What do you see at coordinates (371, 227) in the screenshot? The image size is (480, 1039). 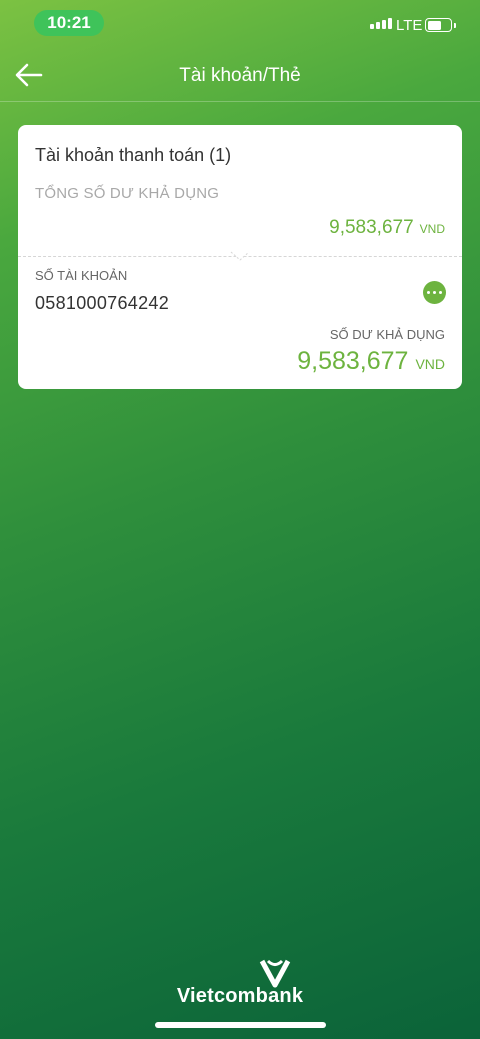 I see `total-balance-amount: 9,583,677` at bounding box center [371, 227].